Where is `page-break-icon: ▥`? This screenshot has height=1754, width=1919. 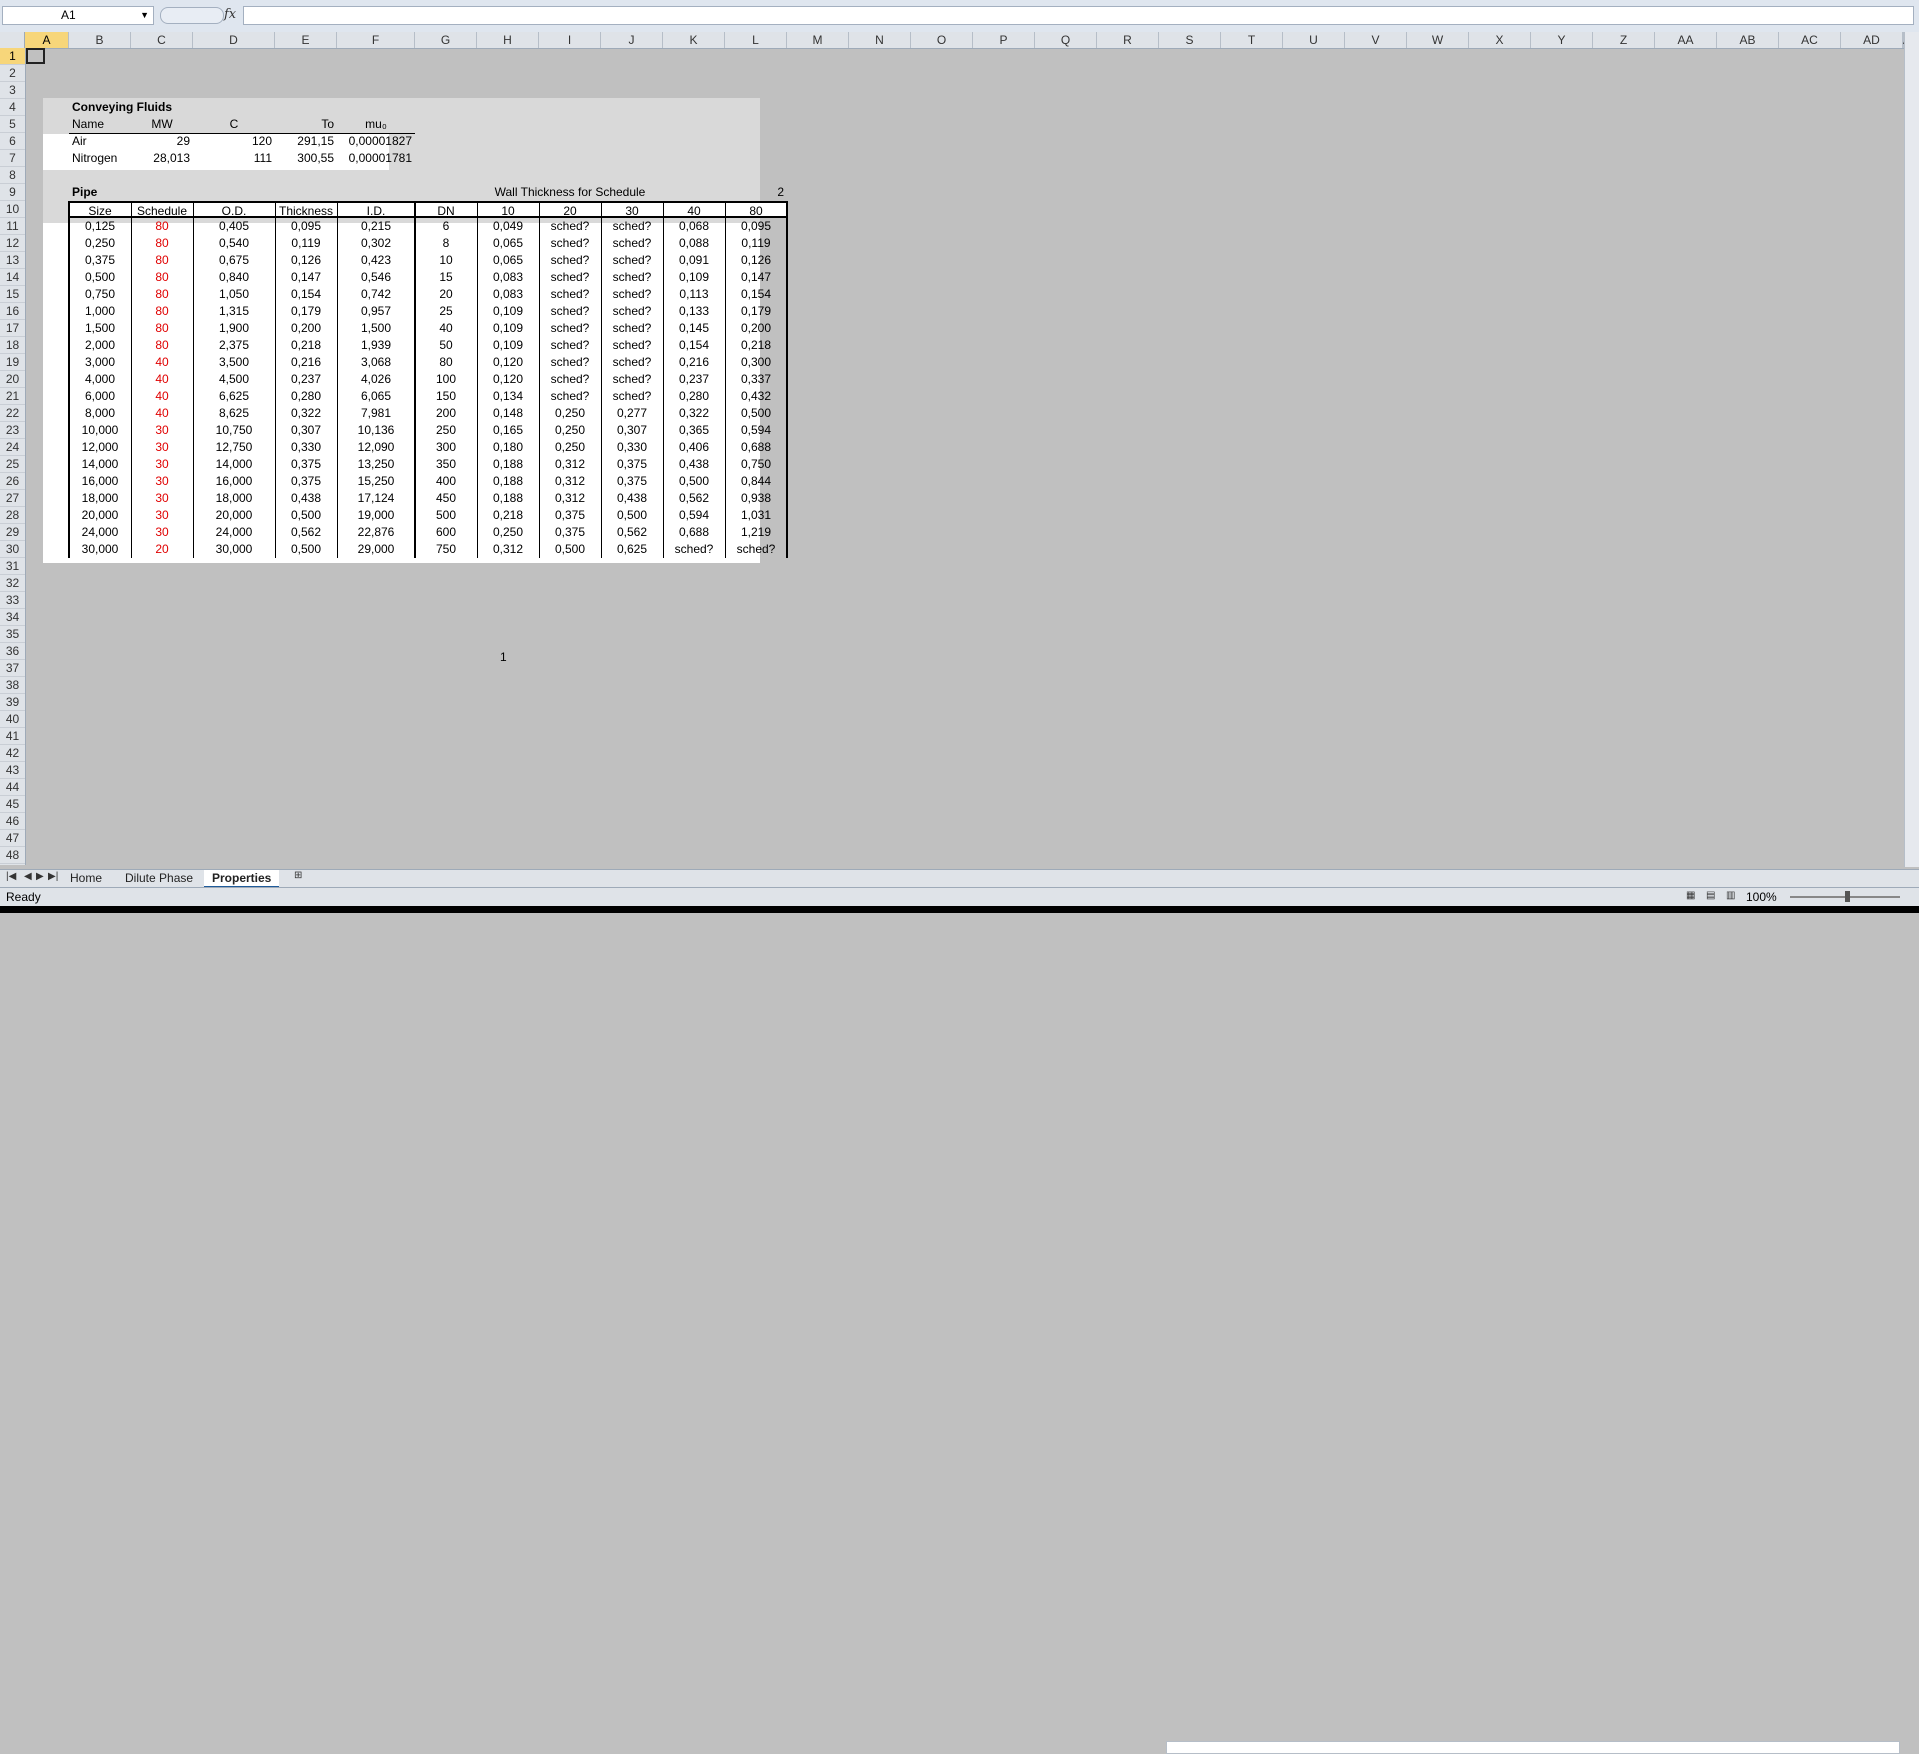
page-break-icon: ▥ is located at coordinates (1730, 895).